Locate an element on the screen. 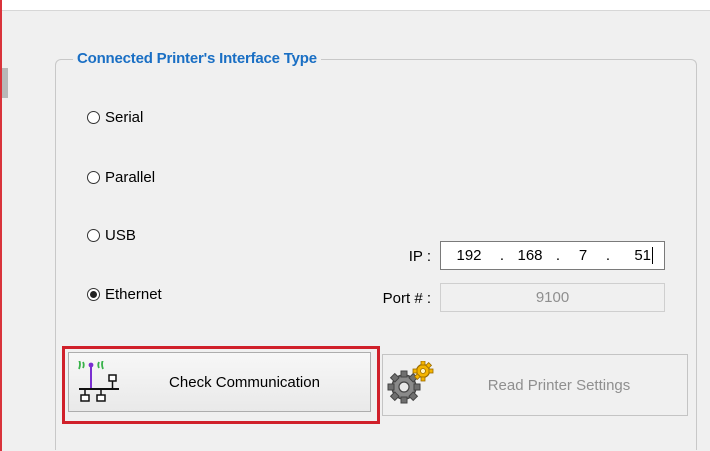  port-field: 9100 is located at coordinates (552, 297).